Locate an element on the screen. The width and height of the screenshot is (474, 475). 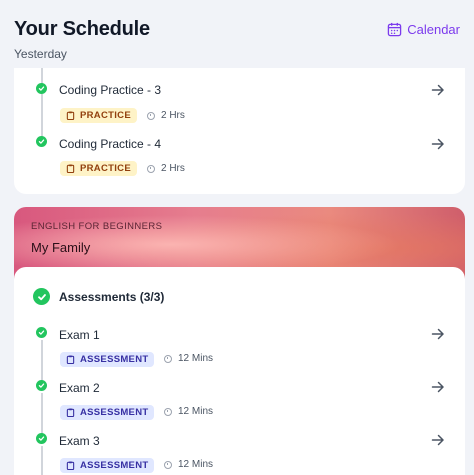
item-title: Exam 1 is located at coordinates (79, 335).